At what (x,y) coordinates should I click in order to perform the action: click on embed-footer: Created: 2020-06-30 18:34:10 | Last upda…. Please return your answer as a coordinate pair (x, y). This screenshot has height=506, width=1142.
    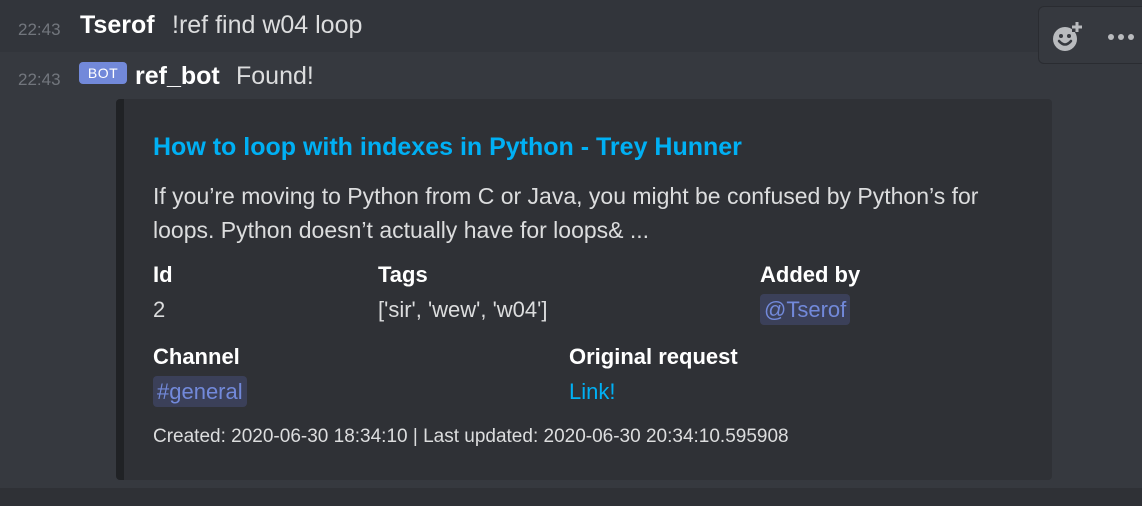
    Looking at the image, I should click on (471, 436).